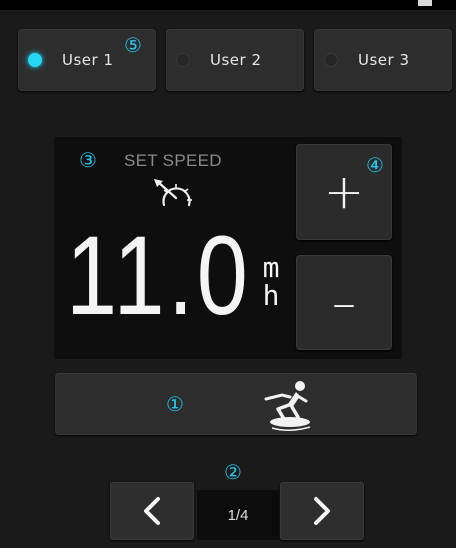 The image size is (456, 548). Describe the element at coordinates (159, 275) in the screenshot. I see `speed-value: 11.0` at that location.